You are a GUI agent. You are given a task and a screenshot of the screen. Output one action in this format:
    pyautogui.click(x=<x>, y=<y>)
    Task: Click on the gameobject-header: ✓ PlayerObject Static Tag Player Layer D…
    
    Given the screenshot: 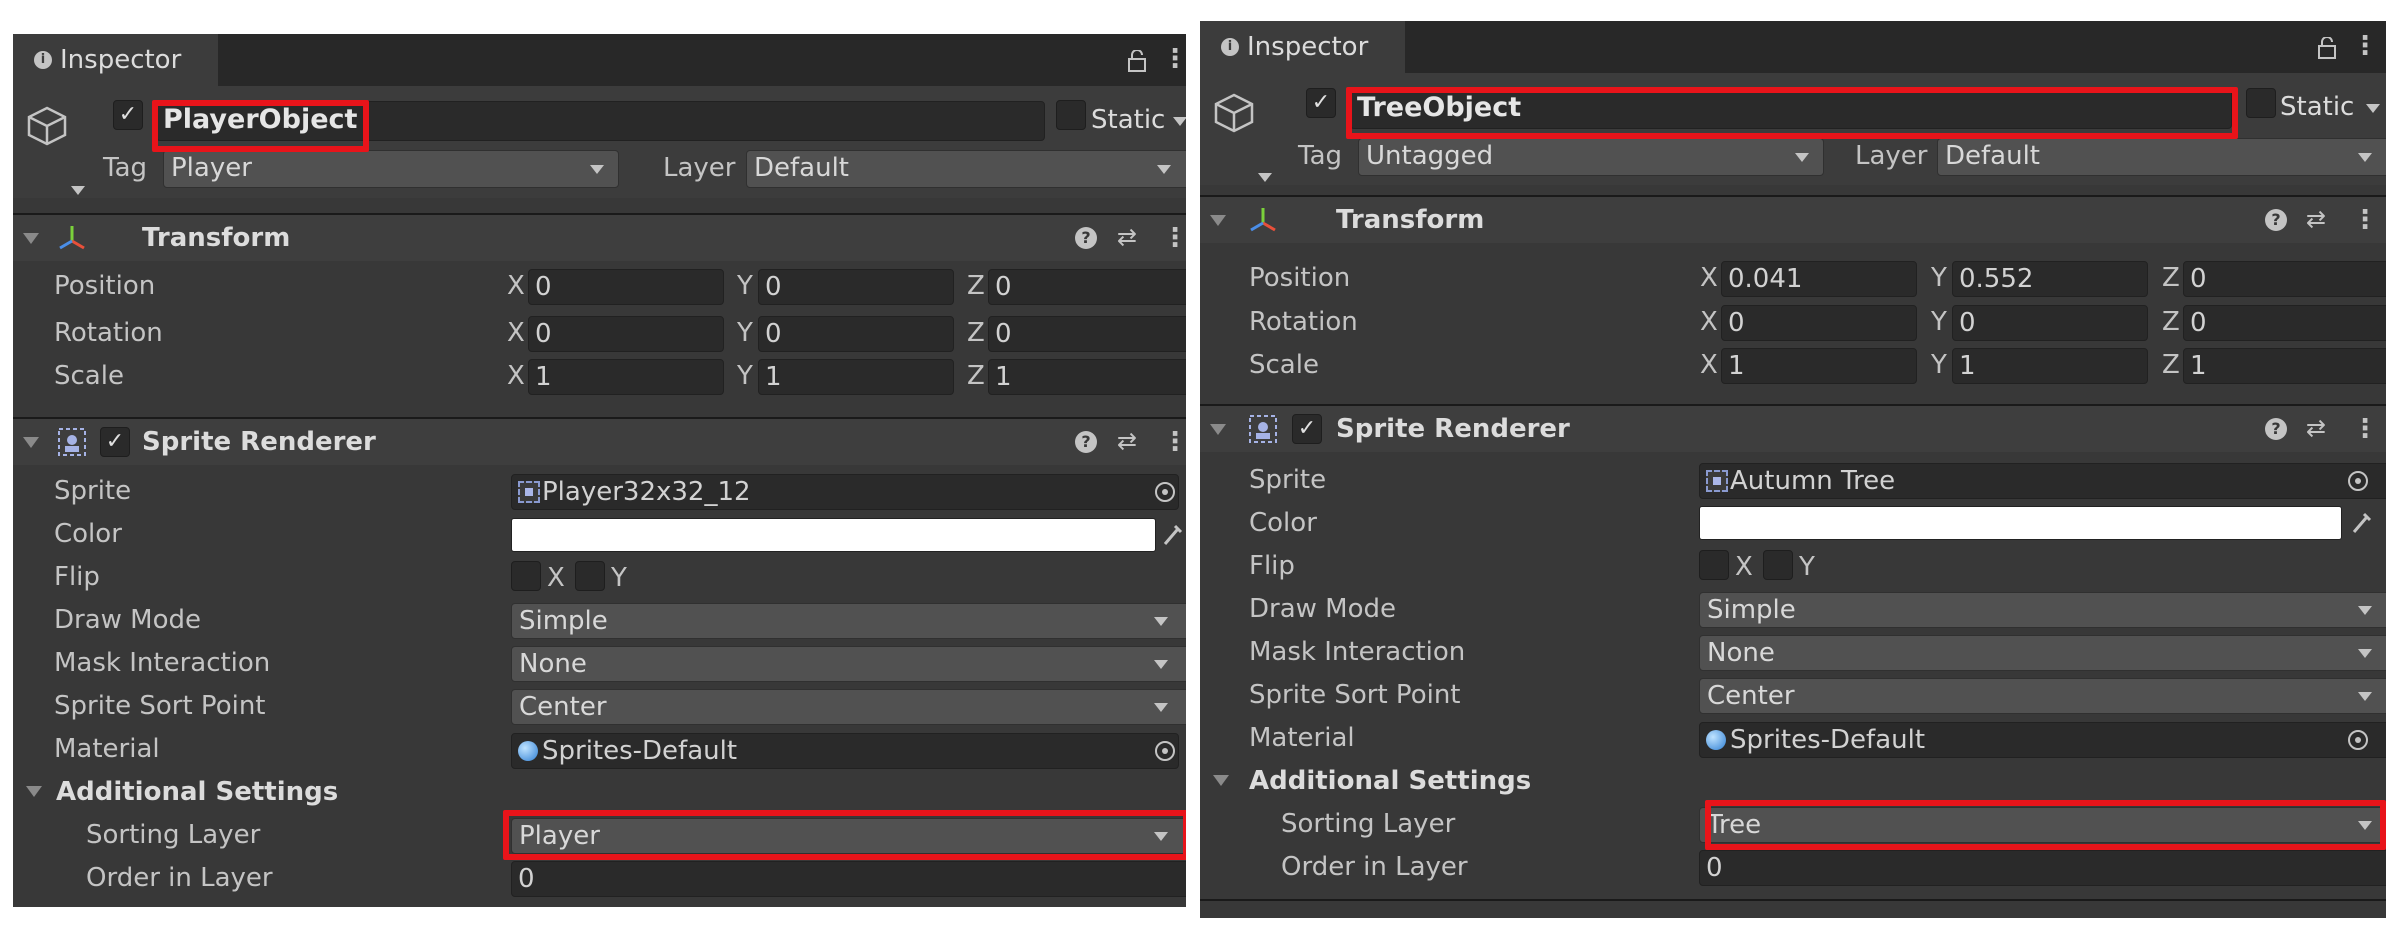 What is the action you would take?
    pyautogui.click(x=599, y=142)
    